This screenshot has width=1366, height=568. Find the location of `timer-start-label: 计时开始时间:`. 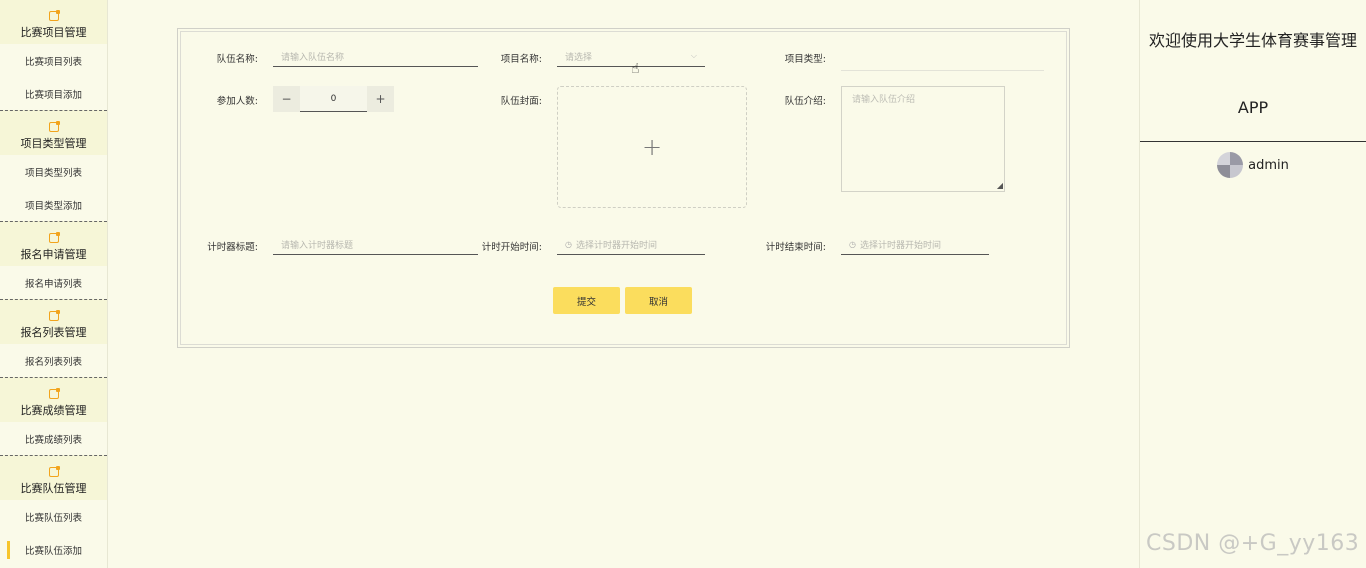

timer-start-label: 计时开始时间: is located at coordinates (511, 247).